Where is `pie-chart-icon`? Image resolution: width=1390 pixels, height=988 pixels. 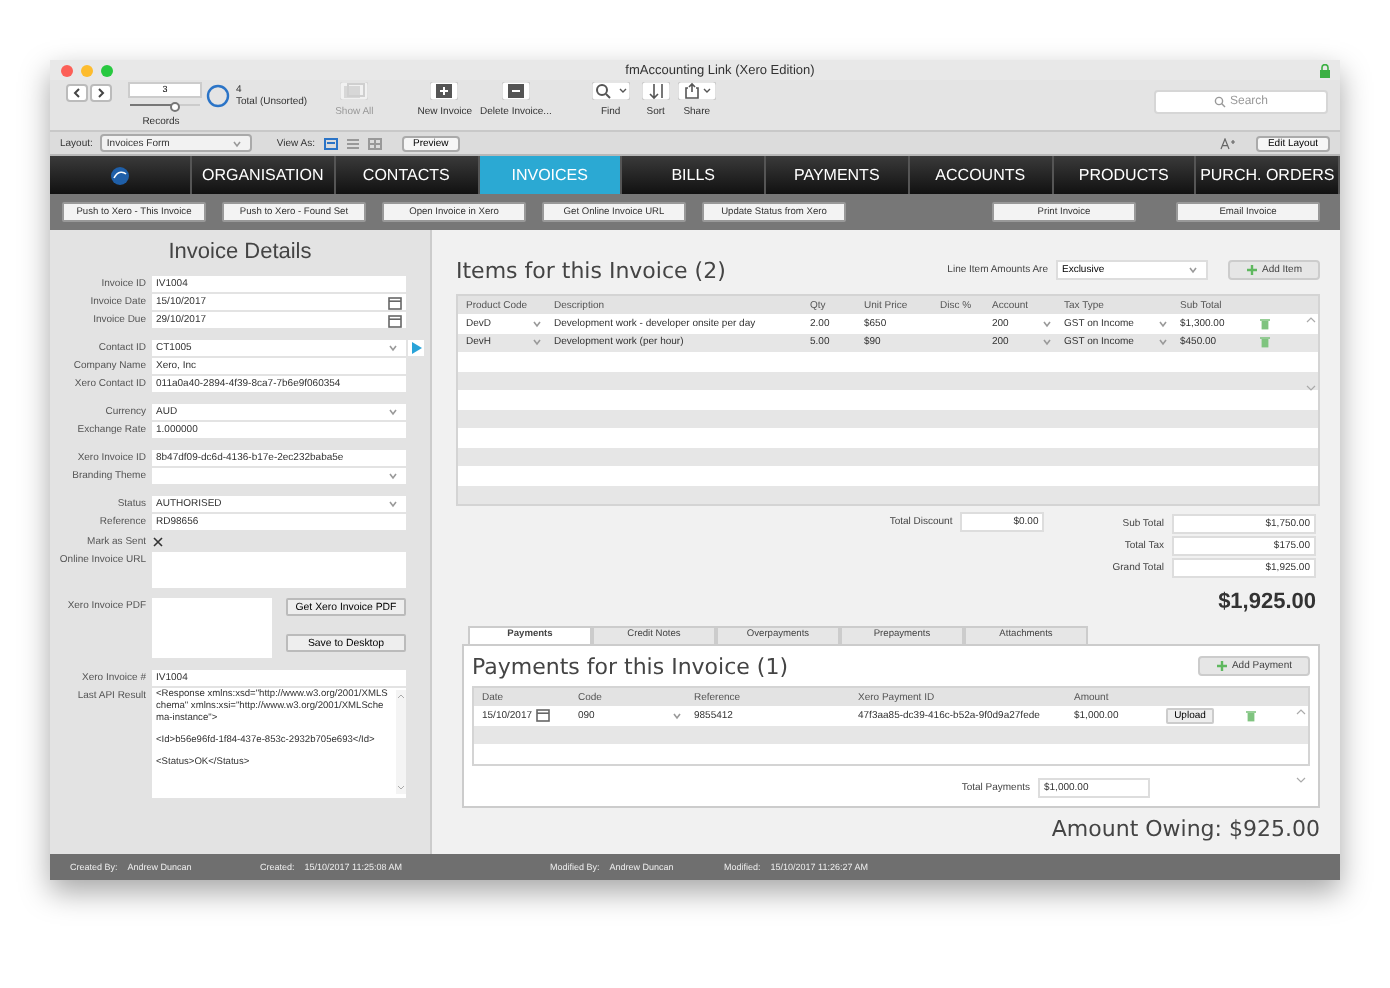
pie-chart-icon is located at coordinates (218, 96).